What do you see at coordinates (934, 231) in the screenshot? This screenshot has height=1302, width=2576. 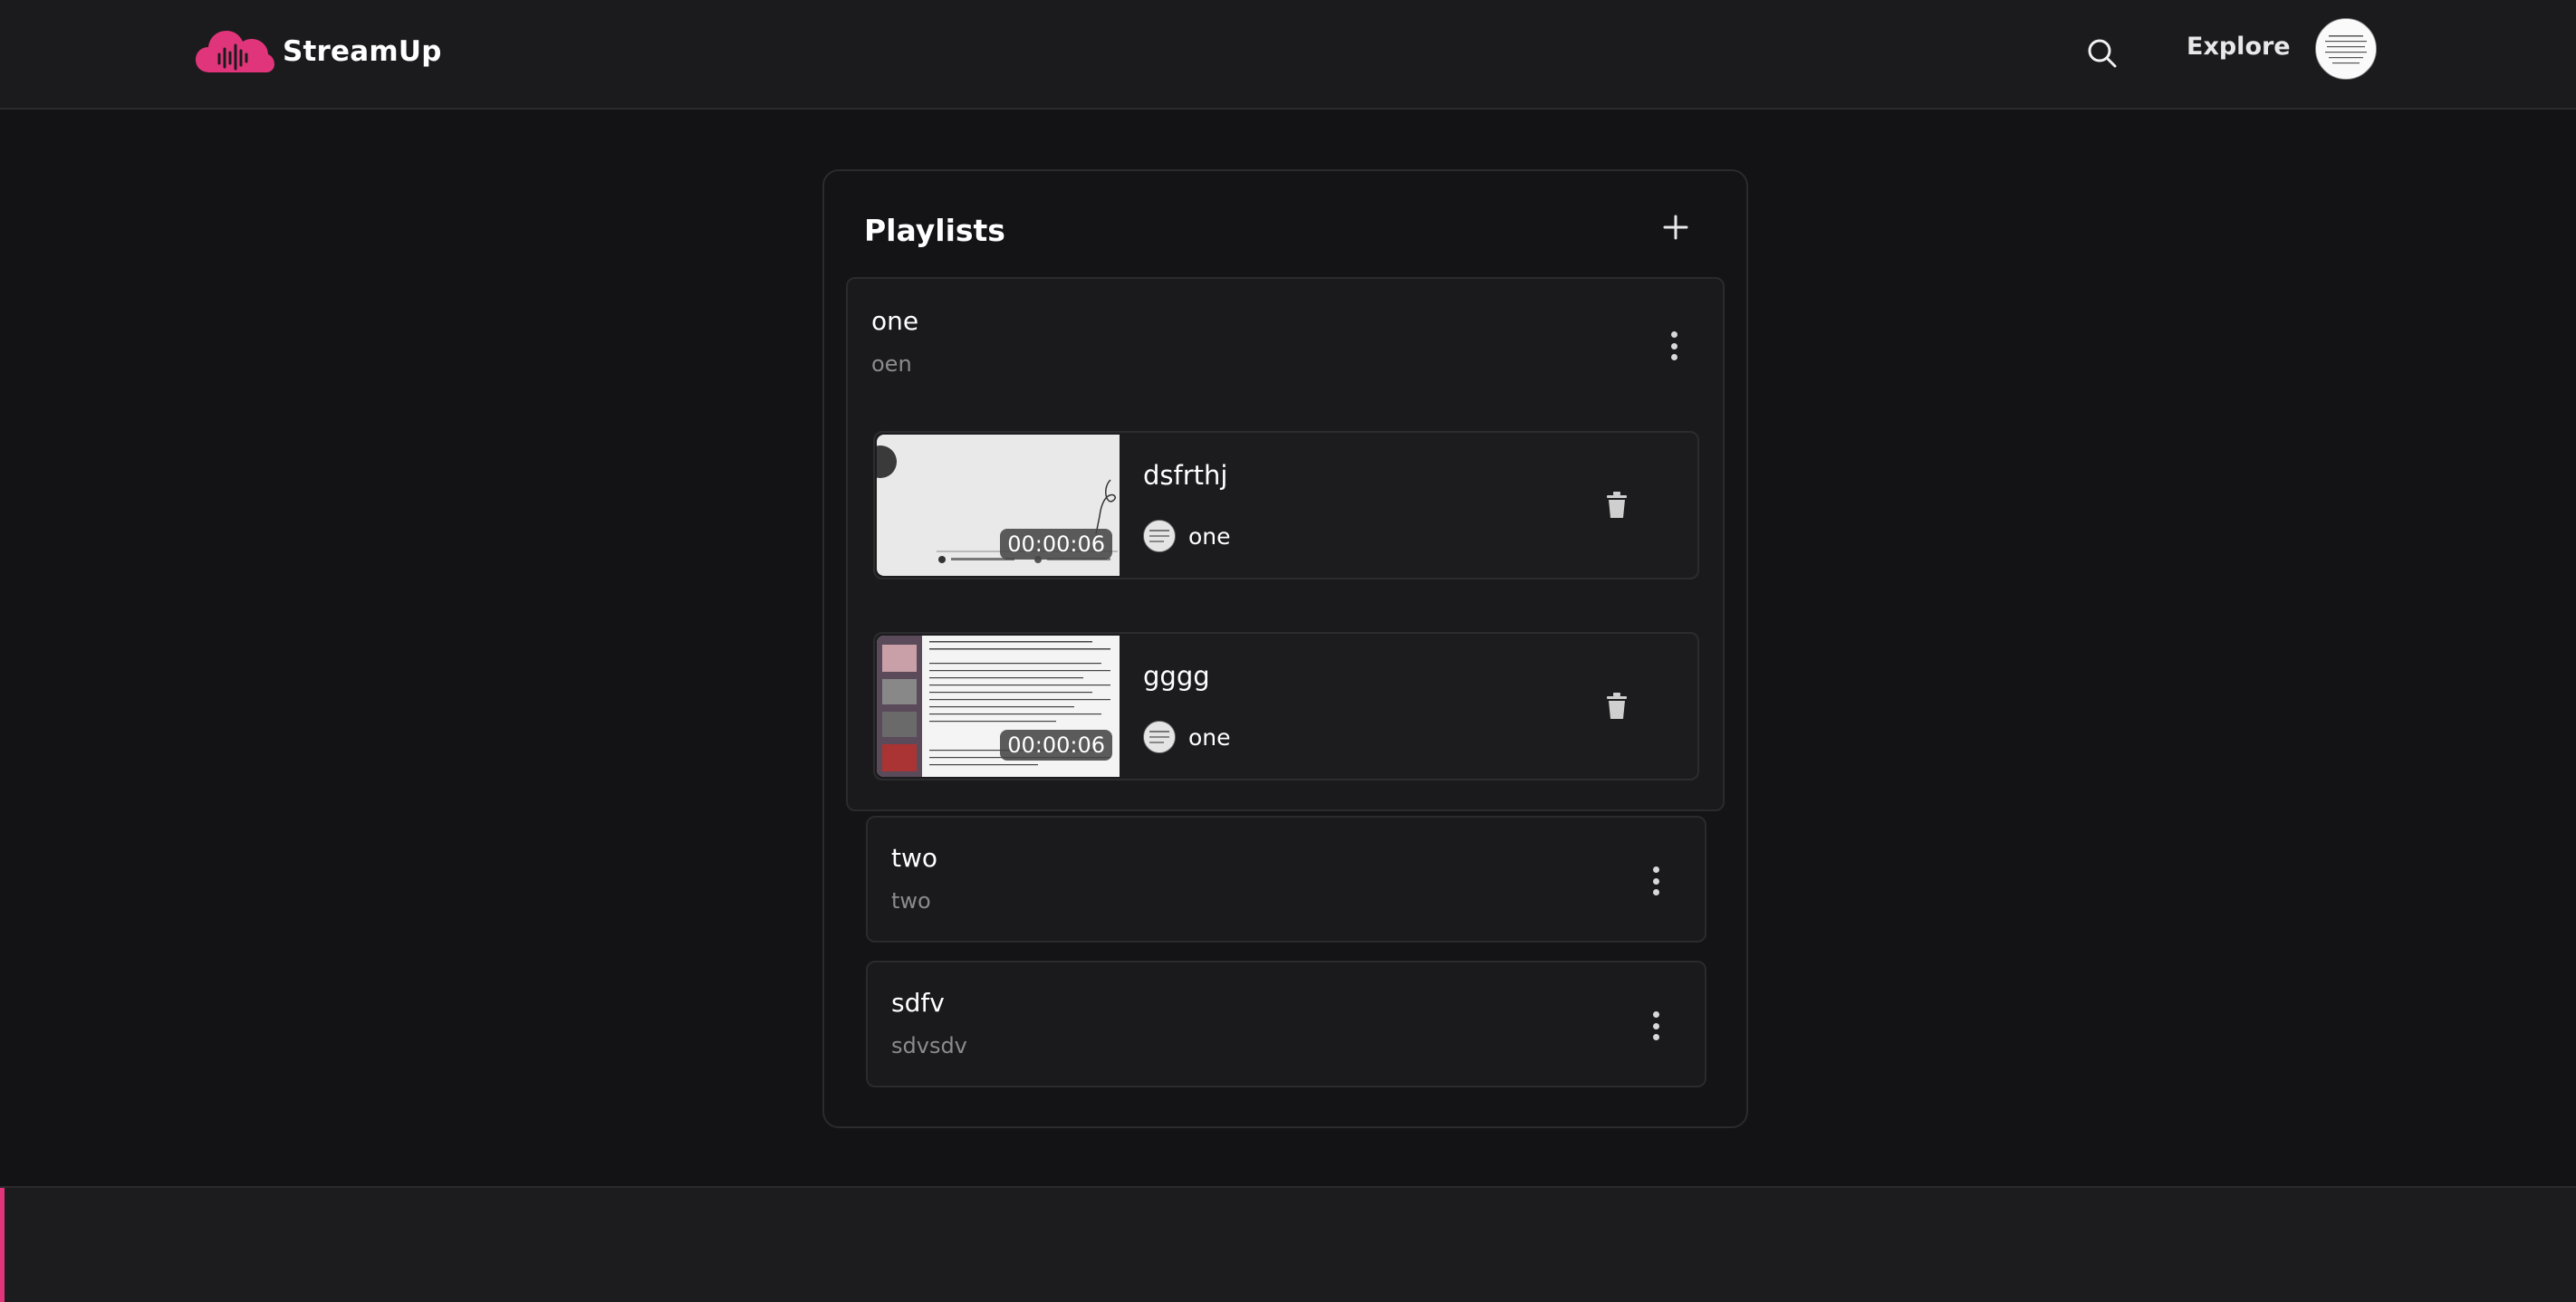 I see `playlists-title: Playlists` at bounding box center [934, 231].